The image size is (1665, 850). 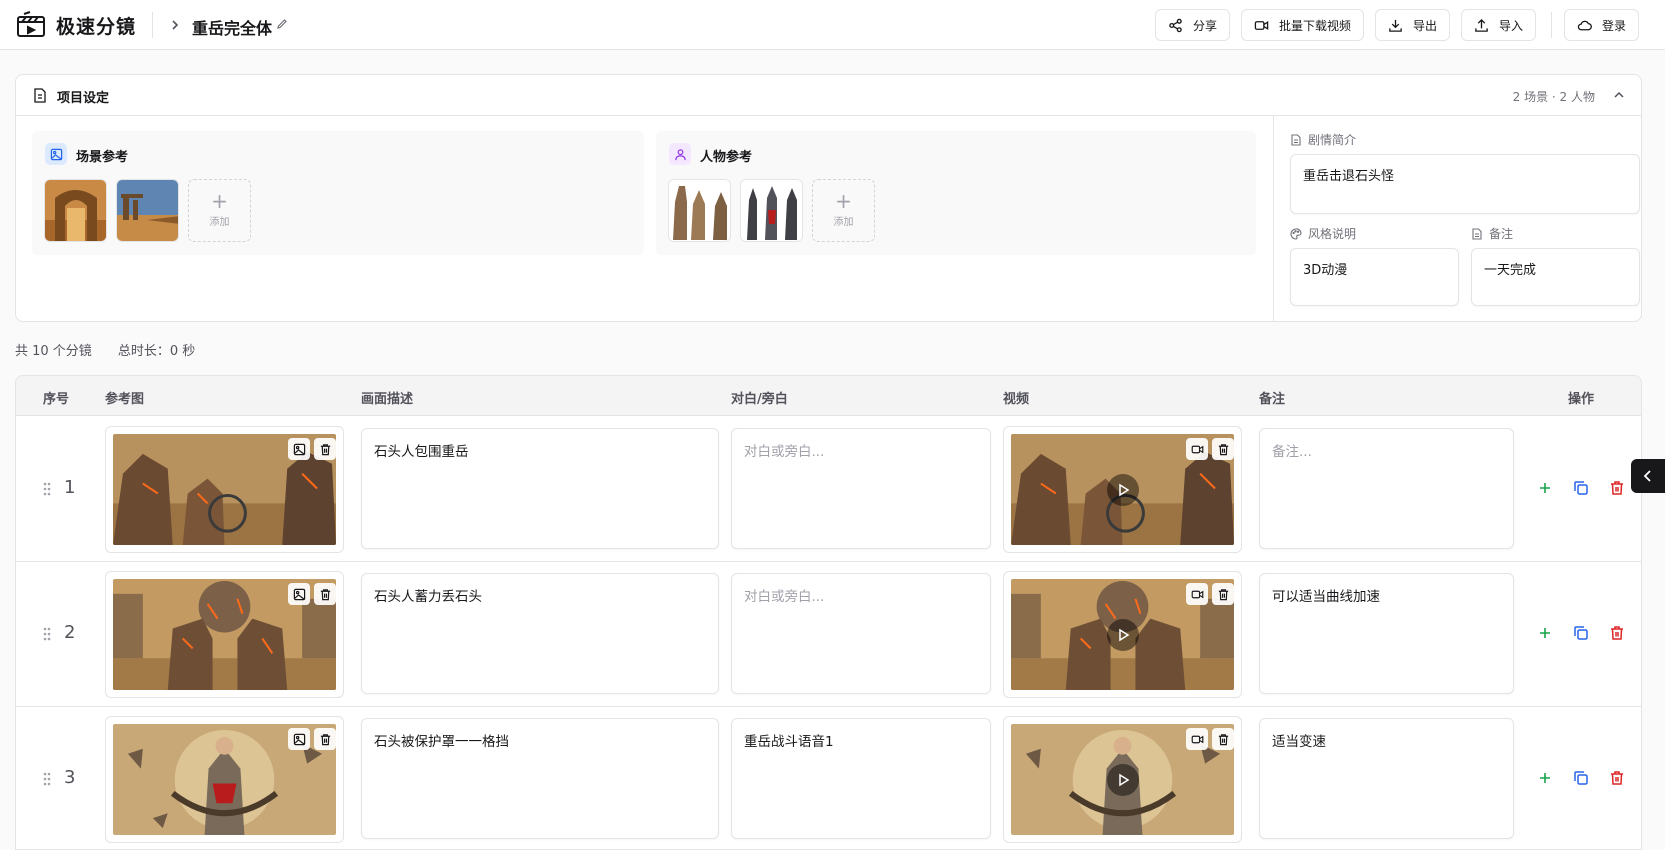 I want to click on character-reference-title: 人物参考, so click(x=726, y=157).